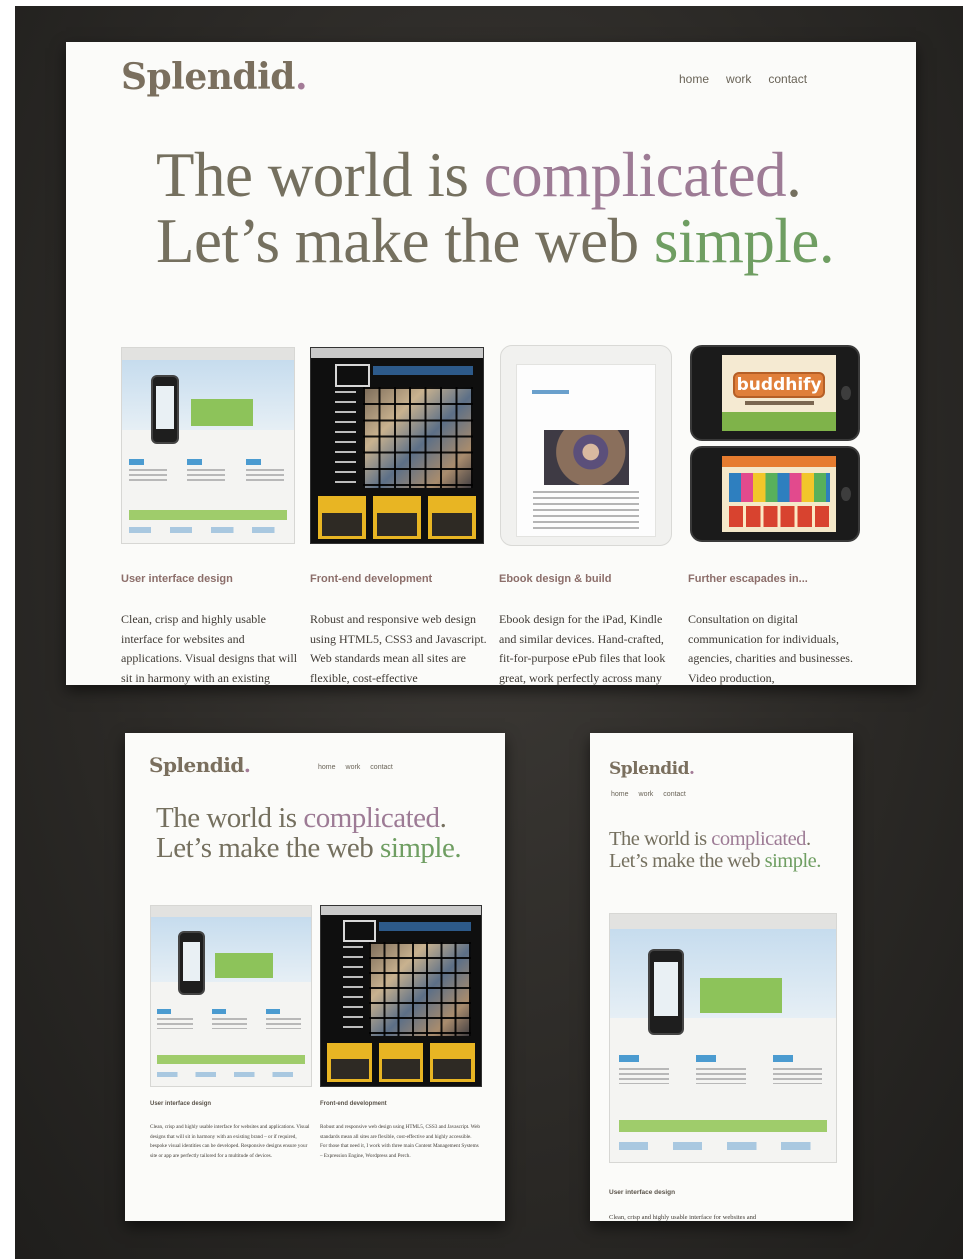 This screenshot has width=970, height=1259. What do you see at coordinates (779, 384) in the screenshot?
I see `buddhify-app-label: buddhify` at bounding box center [779, 384].